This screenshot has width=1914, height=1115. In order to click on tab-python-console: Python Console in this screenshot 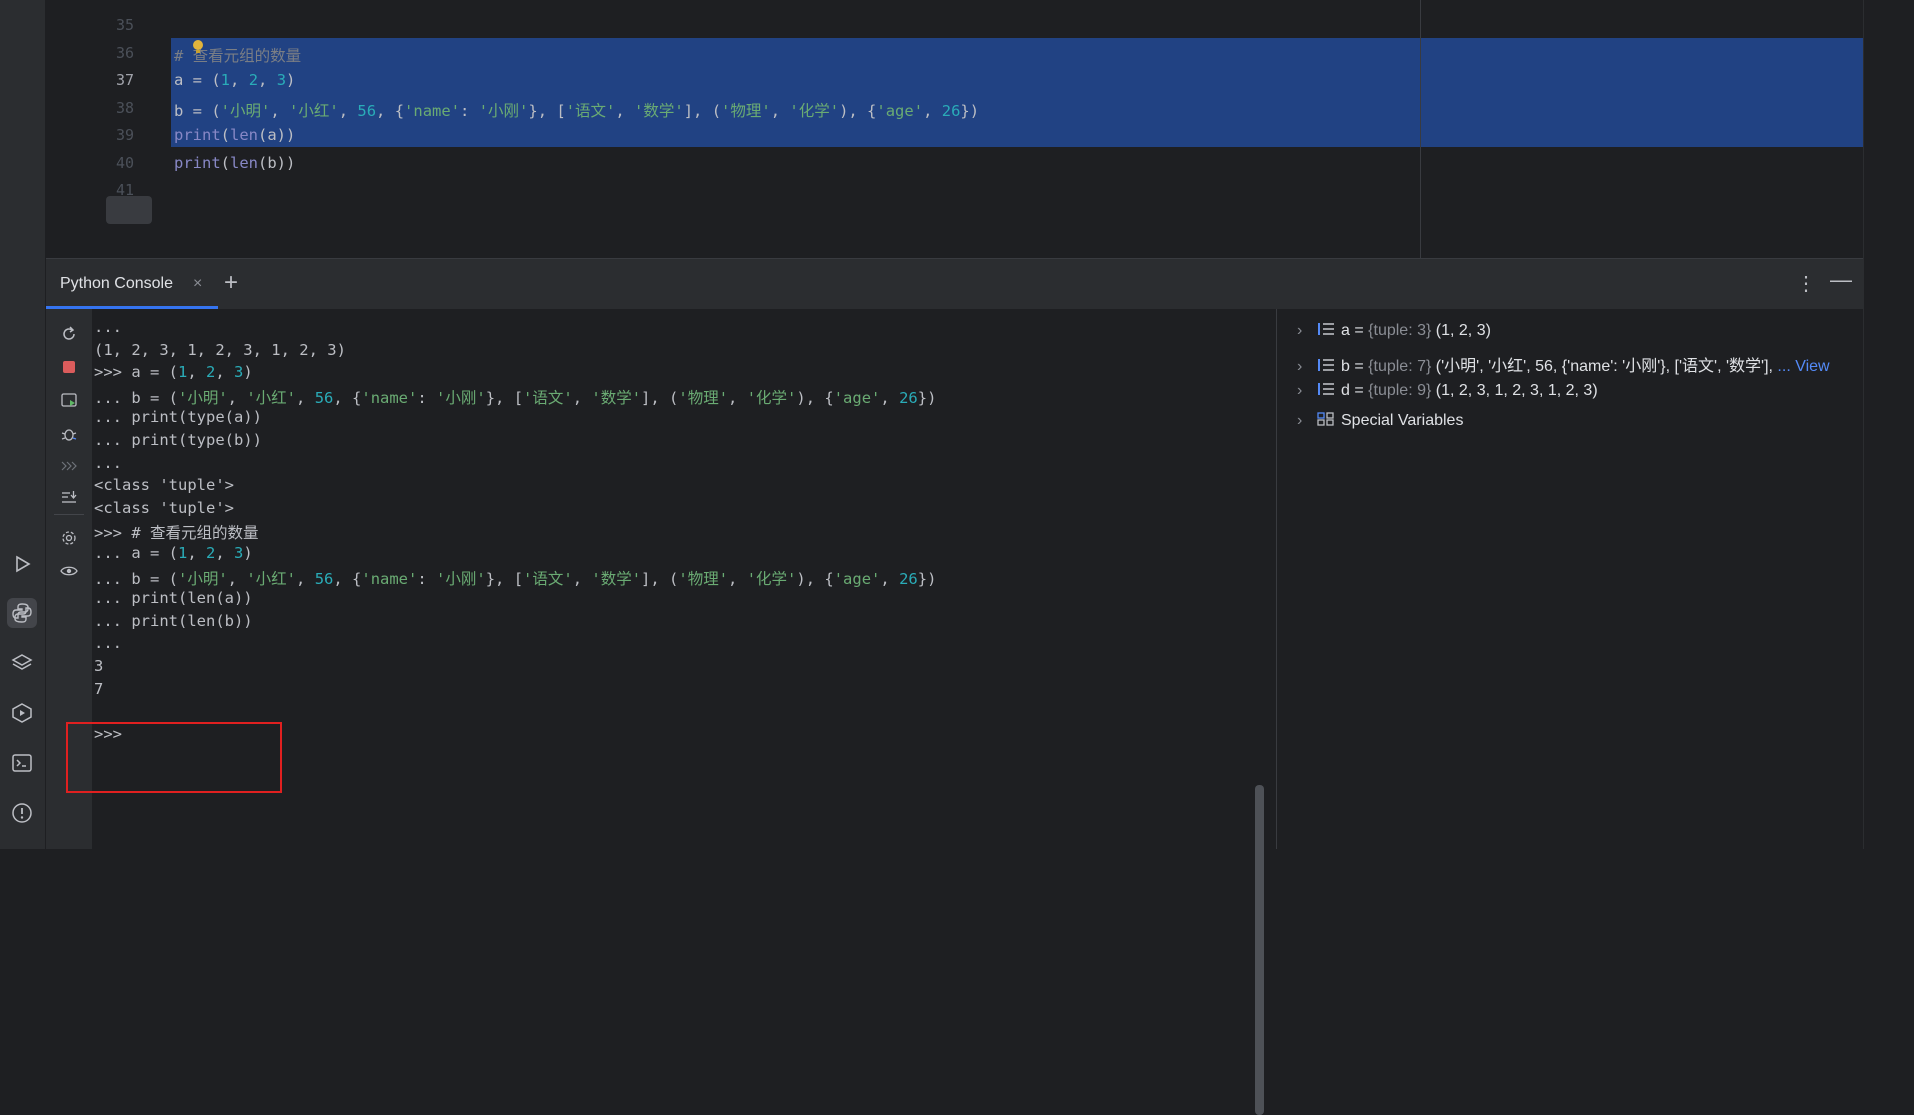, I will do `click(116, 284)`.